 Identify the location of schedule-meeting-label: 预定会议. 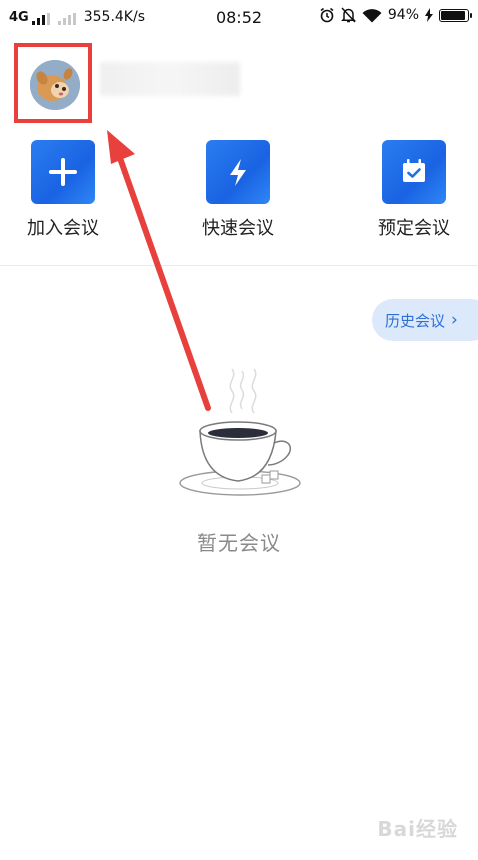
(414, 228).